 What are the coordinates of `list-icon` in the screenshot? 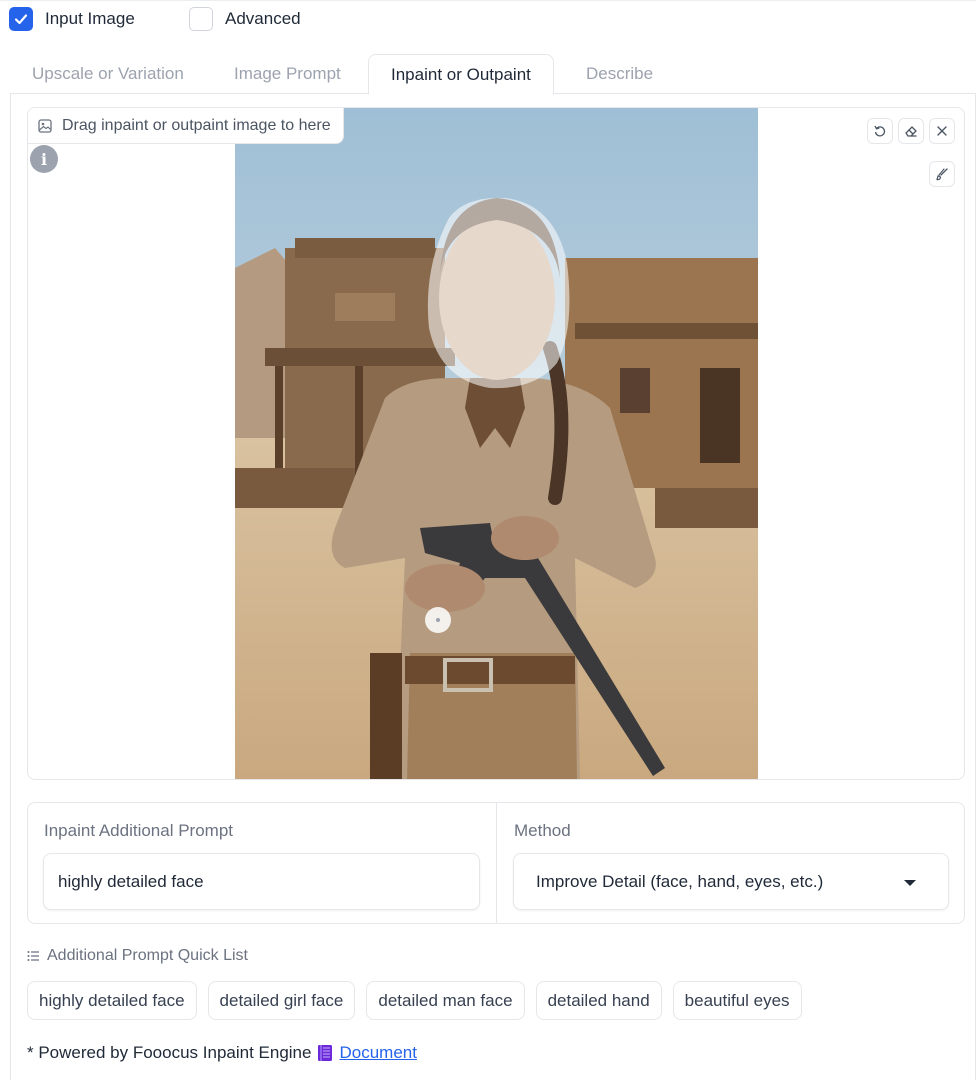 It's located at (33, 956).